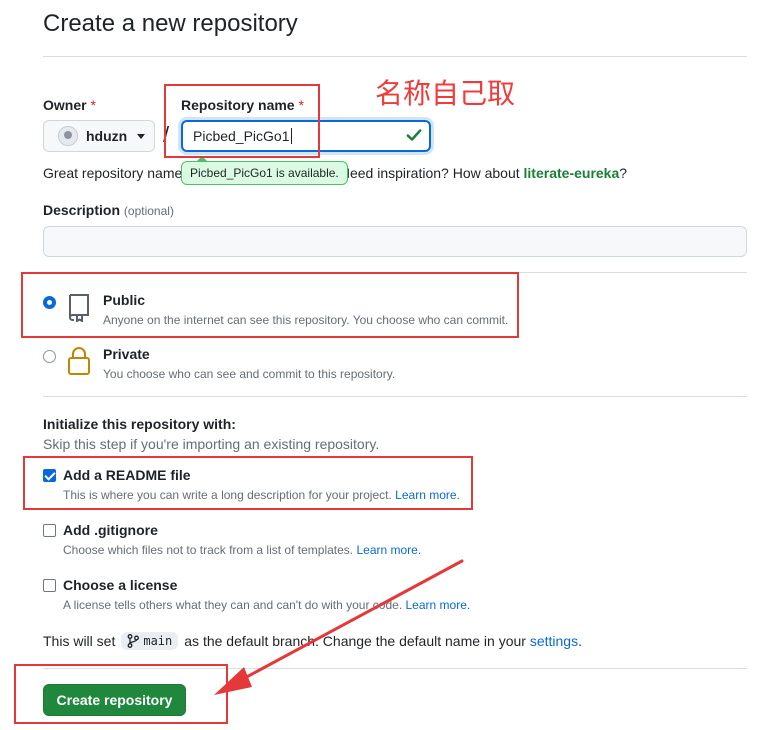 This screenshot has height=730, width=780. I want to click on annotation-label: 名称自己取, so click(445, 93).